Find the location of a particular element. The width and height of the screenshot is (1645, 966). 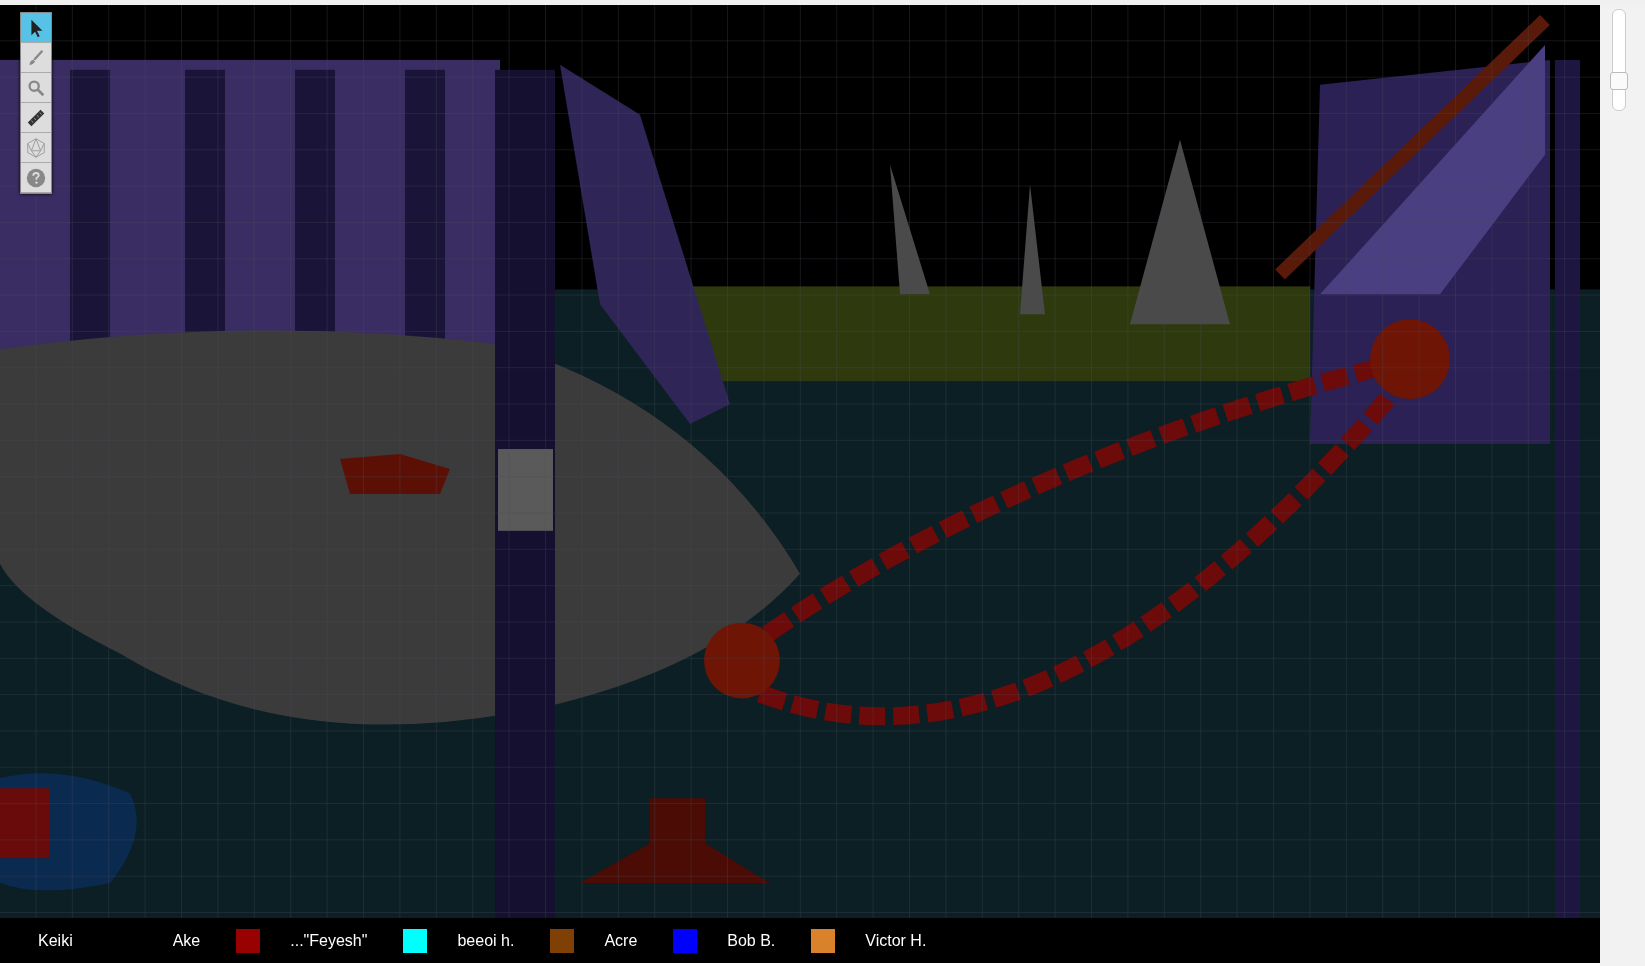

player-name: beeoi h. is located at coordinates (486, 940).